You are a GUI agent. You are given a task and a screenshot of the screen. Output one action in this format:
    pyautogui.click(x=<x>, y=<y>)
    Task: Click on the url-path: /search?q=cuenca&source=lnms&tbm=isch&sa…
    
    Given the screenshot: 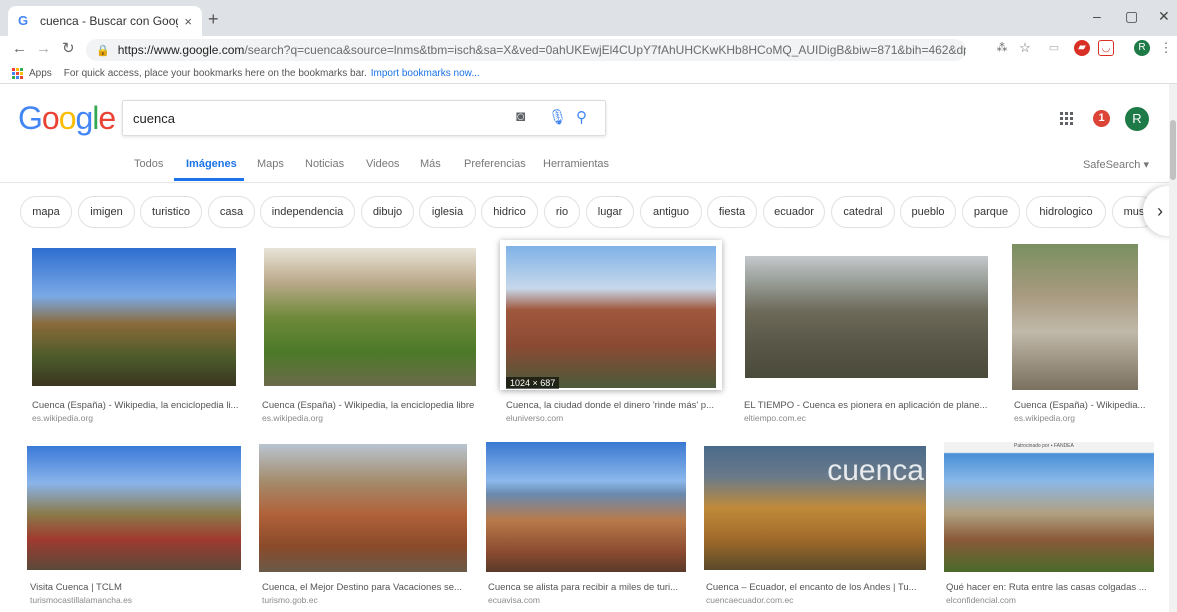 What is the action you would take?
    pyautogui.click(x=605, y=50)
    